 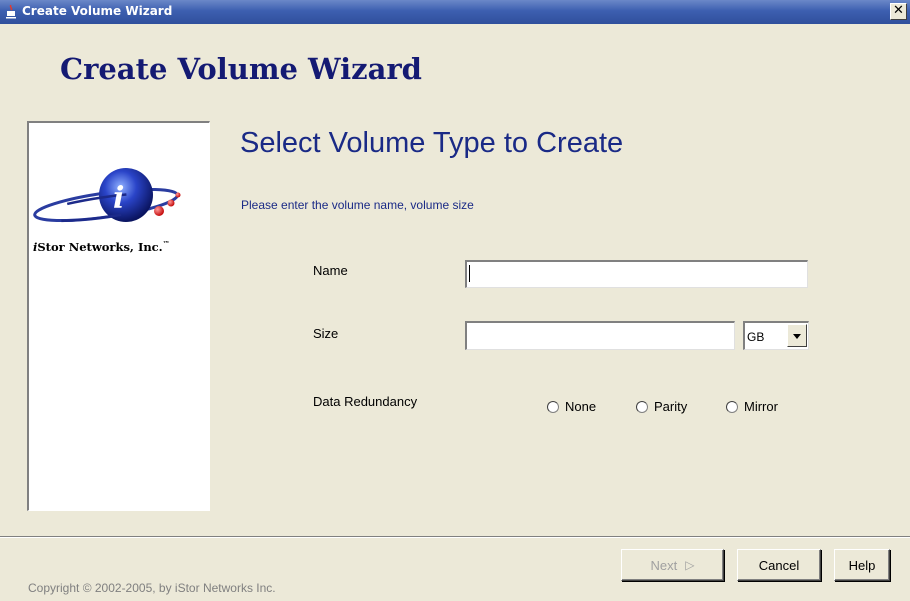 What do you see at coordinates (97, 11) in the screenshot?
I see `window-title: Create Volume Wizard` at bounding box center [97, 11].